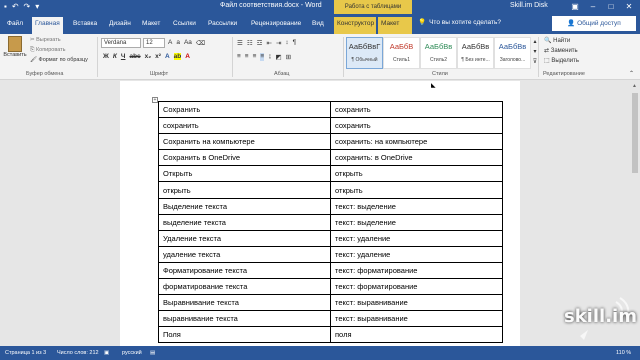 This screenshot has width=640, height=360. Describe the element at coordinates (594, 23) in the screenshot. I see `share-button: 👤 Общий доступ` at that location.